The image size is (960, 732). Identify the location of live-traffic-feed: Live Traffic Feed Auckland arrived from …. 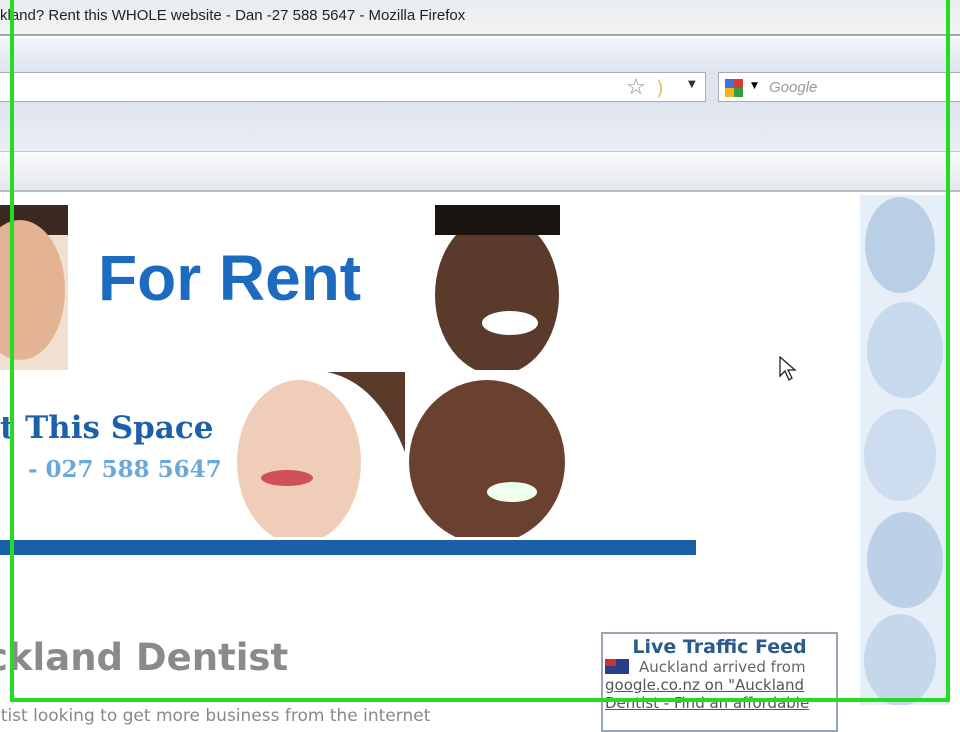
(719, 682).